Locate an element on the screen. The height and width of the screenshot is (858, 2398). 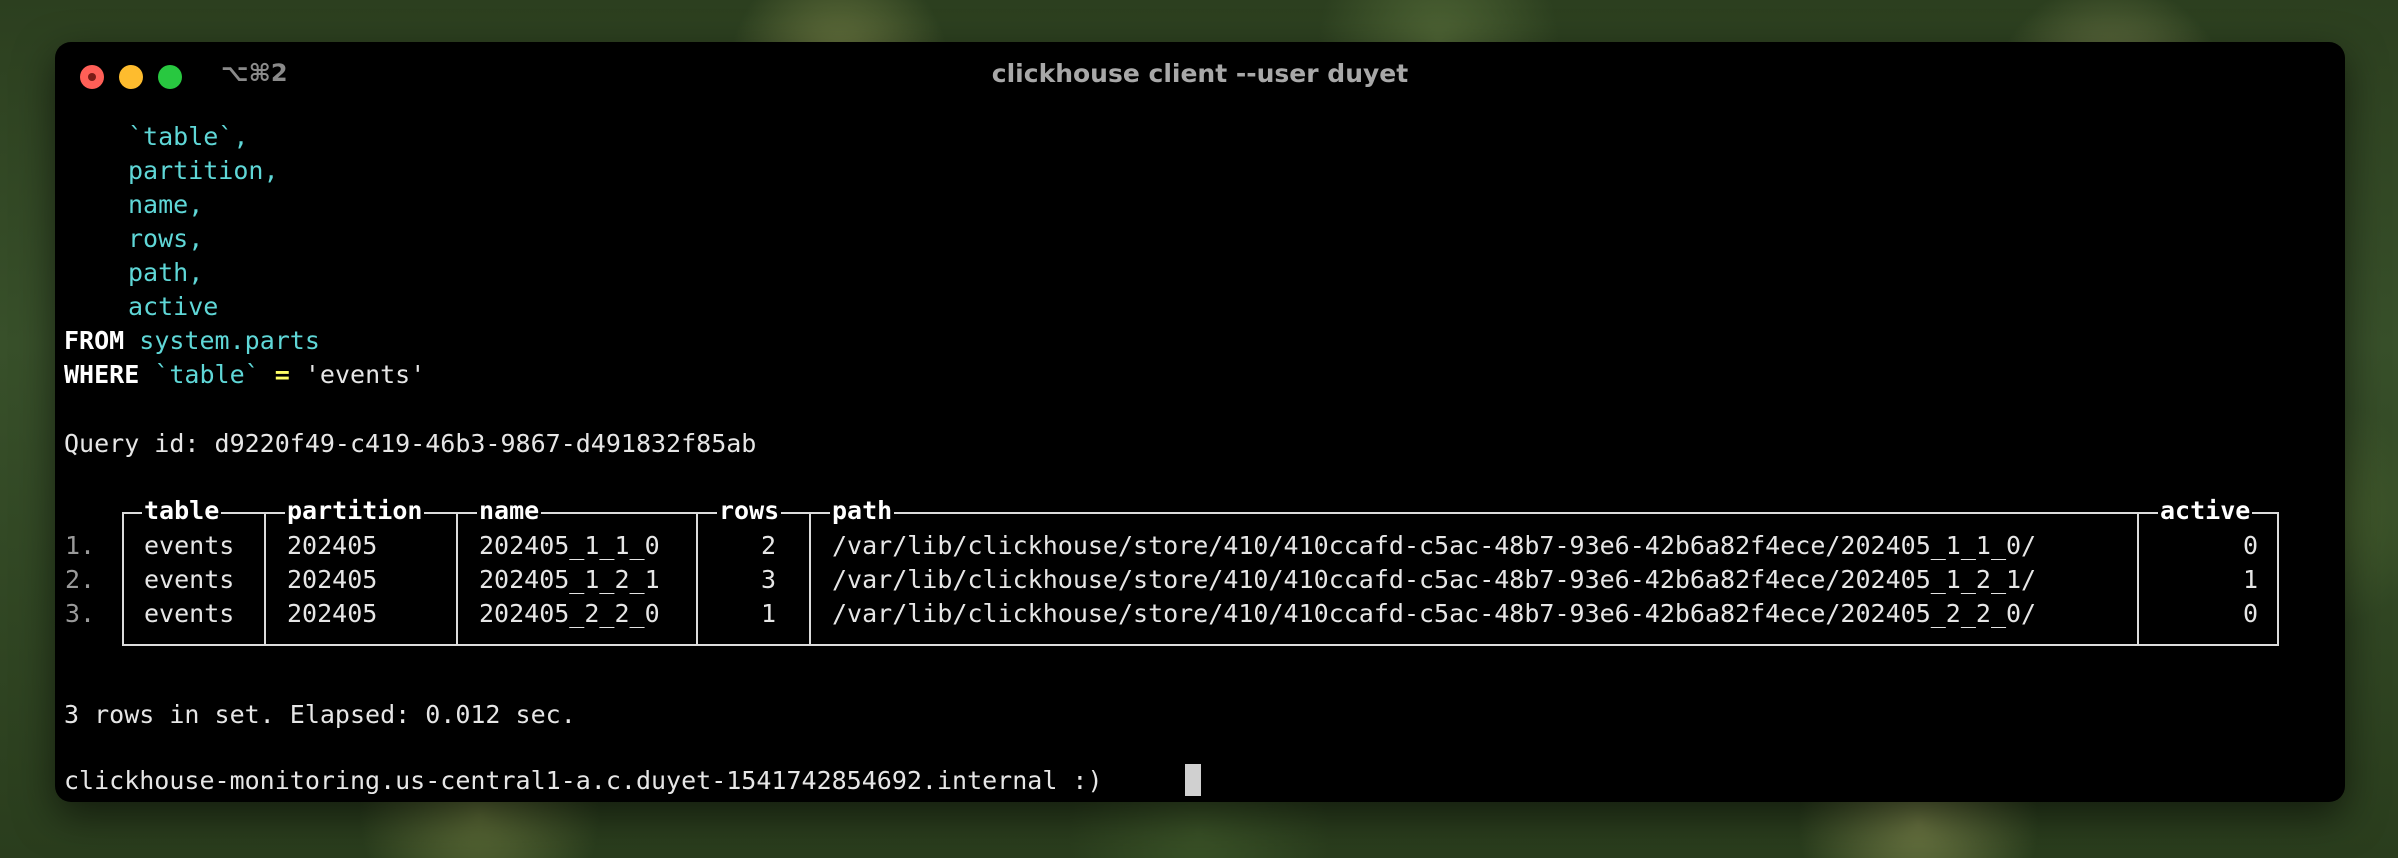
where-operator: = is located at coordinates (282, 374).